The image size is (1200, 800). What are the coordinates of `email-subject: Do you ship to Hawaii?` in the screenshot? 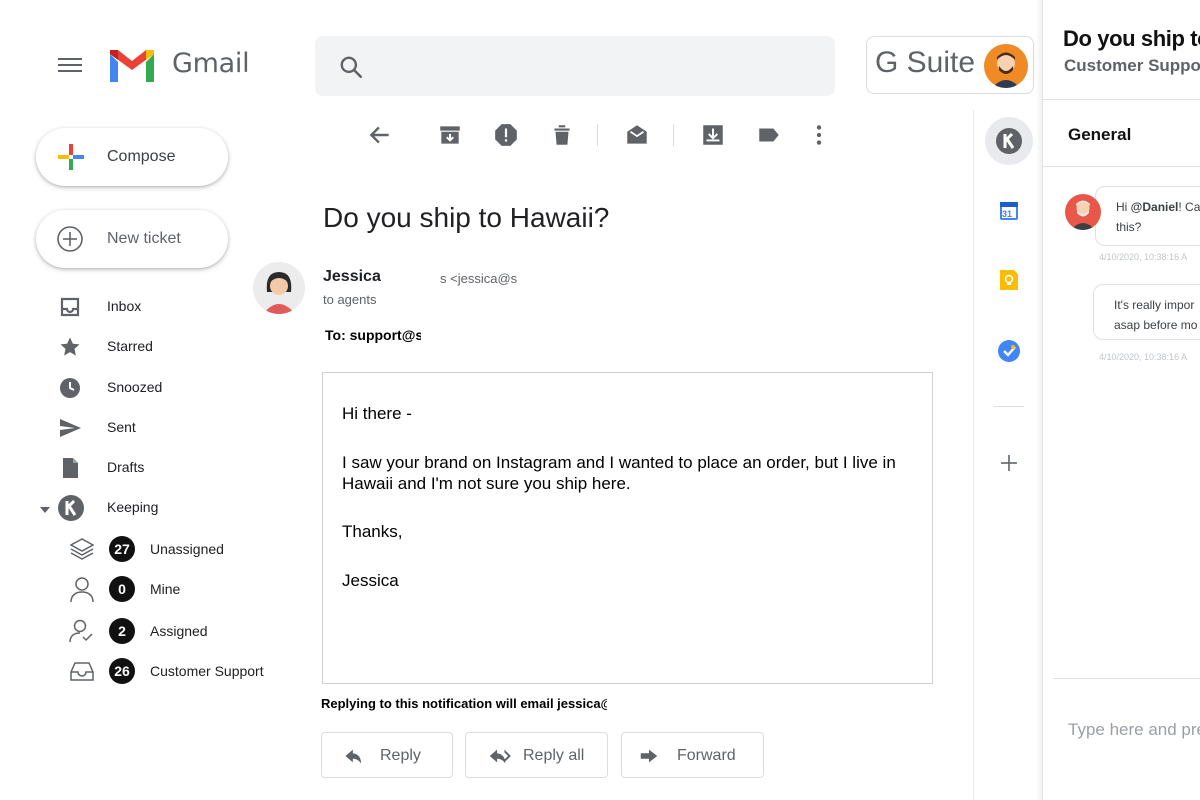 It's located at (466, 217).